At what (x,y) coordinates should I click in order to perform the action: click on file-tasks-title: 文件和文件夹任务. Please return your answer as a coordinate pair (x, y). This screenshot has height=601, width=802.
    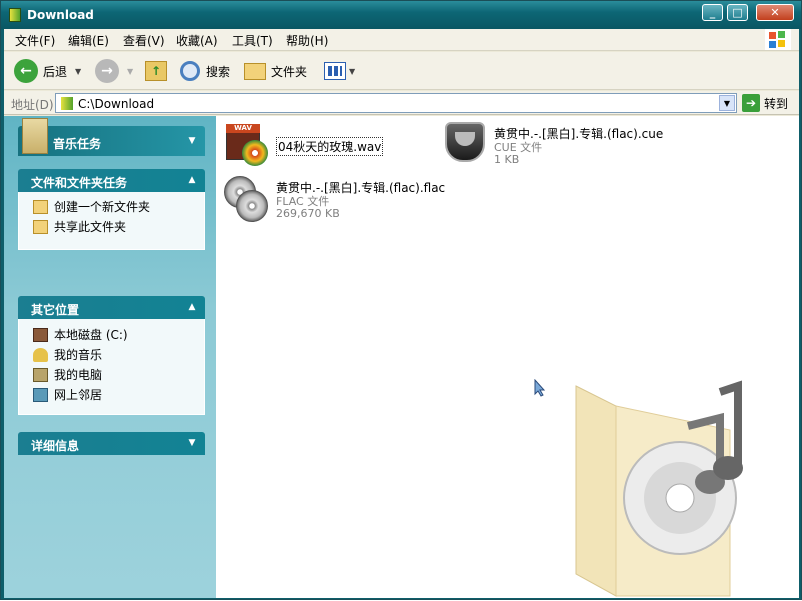
    Looking at the image, I should click on (79, 183).